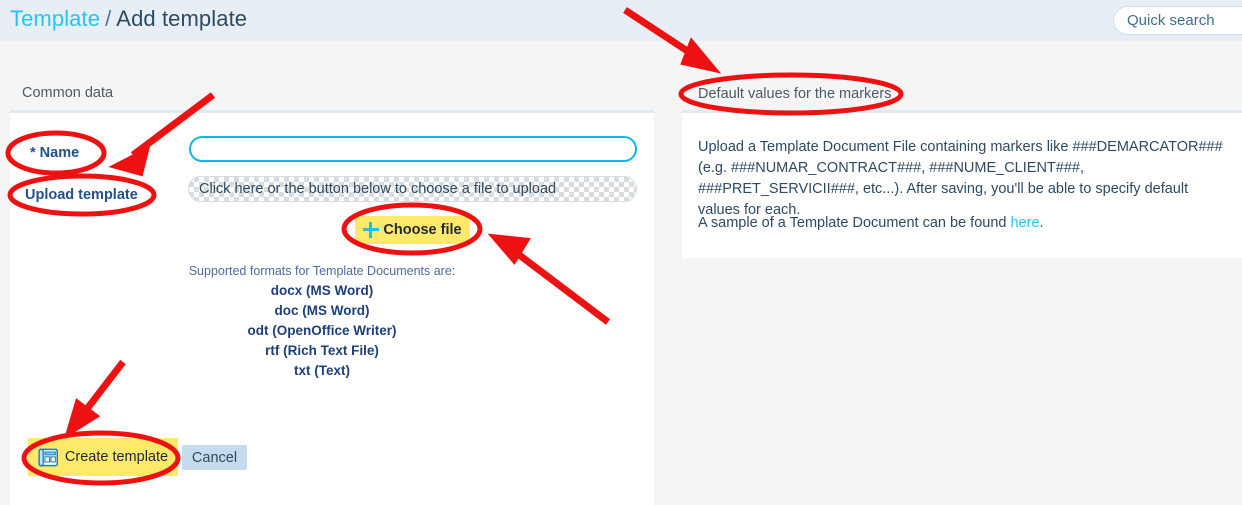 The image size is (1242, 505). Describe the element at coordinates (422, 230) in the screenshot. I see `choose-file-label: Choose file` at that location.